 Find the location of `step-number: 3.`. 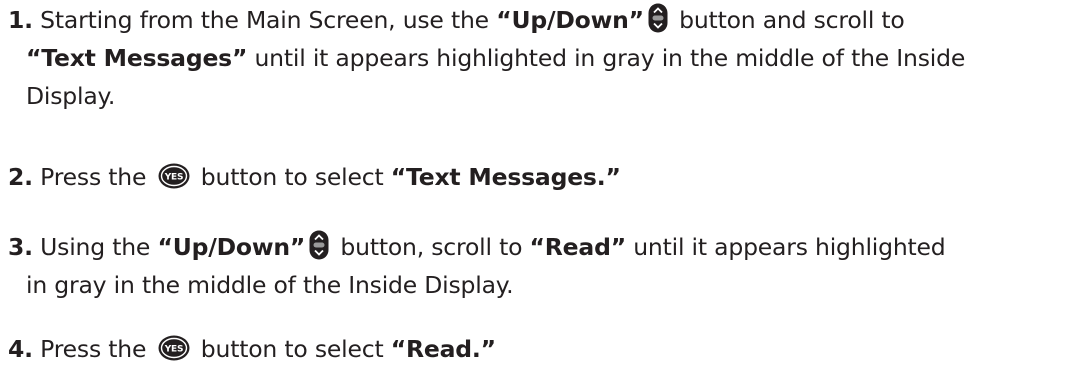

step-number: 3. is located at coordinates (20, 247).